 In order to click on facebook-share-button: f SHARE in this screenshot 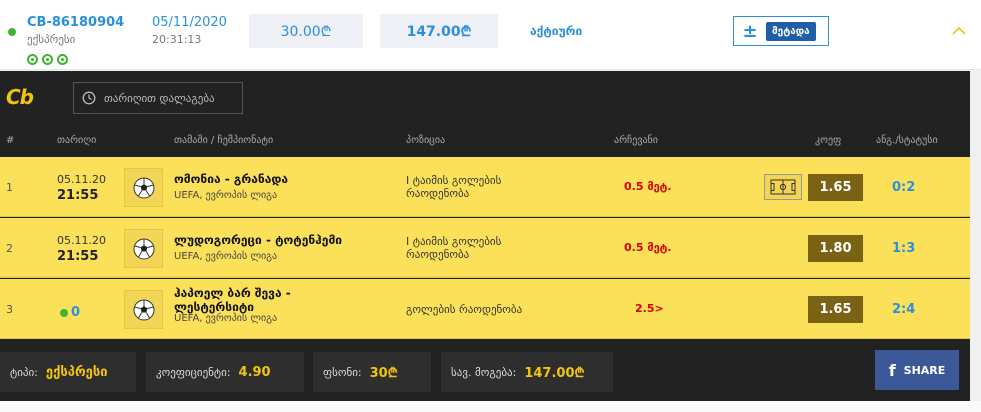, I will do `click(917, 370)`.